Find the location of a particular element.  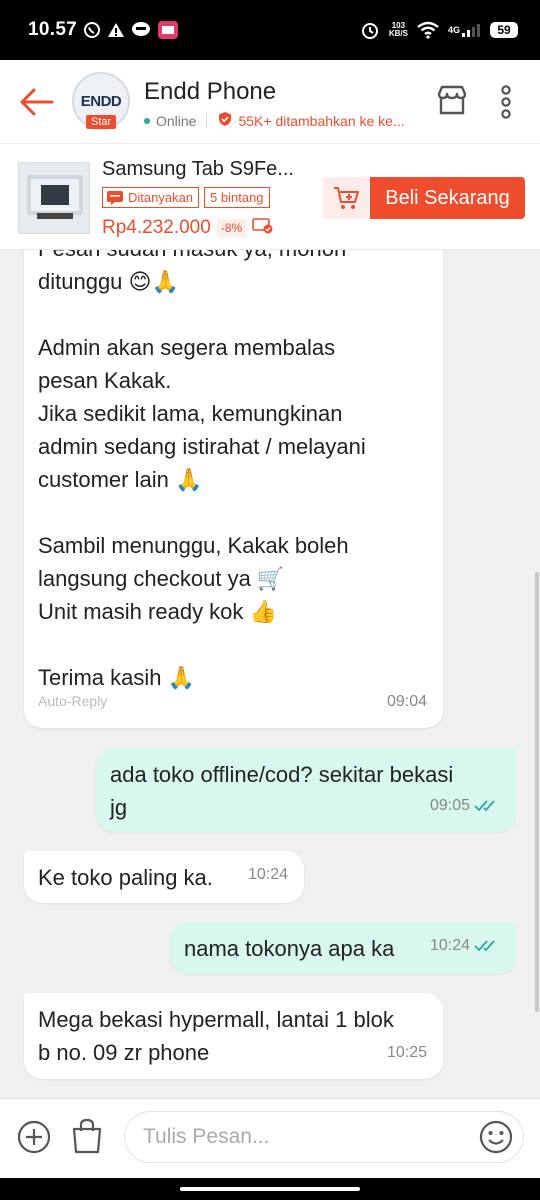

product-price-row: Rp4.232.000 -8% is located at coordinates (188, 227).